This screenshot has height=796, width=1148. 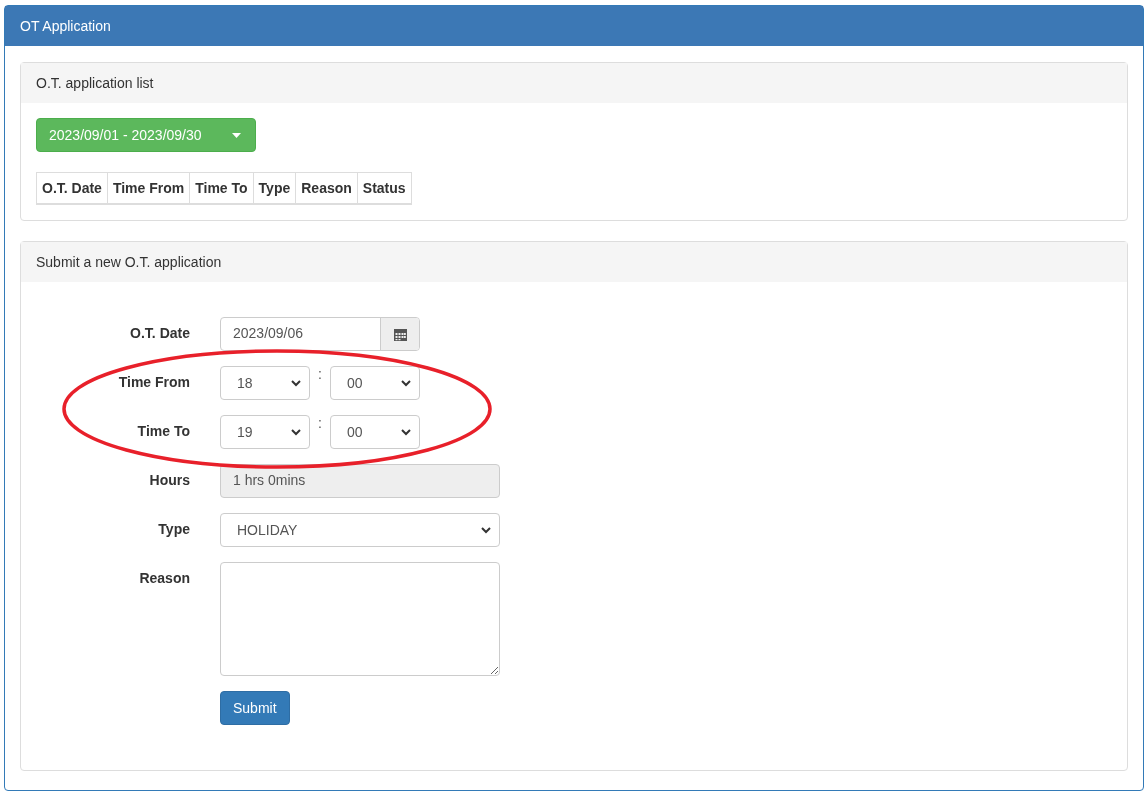 What do you see at coordinates (255, 708) in the screenshot?
I see `submit-button: Submit` at bounding box center [255, 708].